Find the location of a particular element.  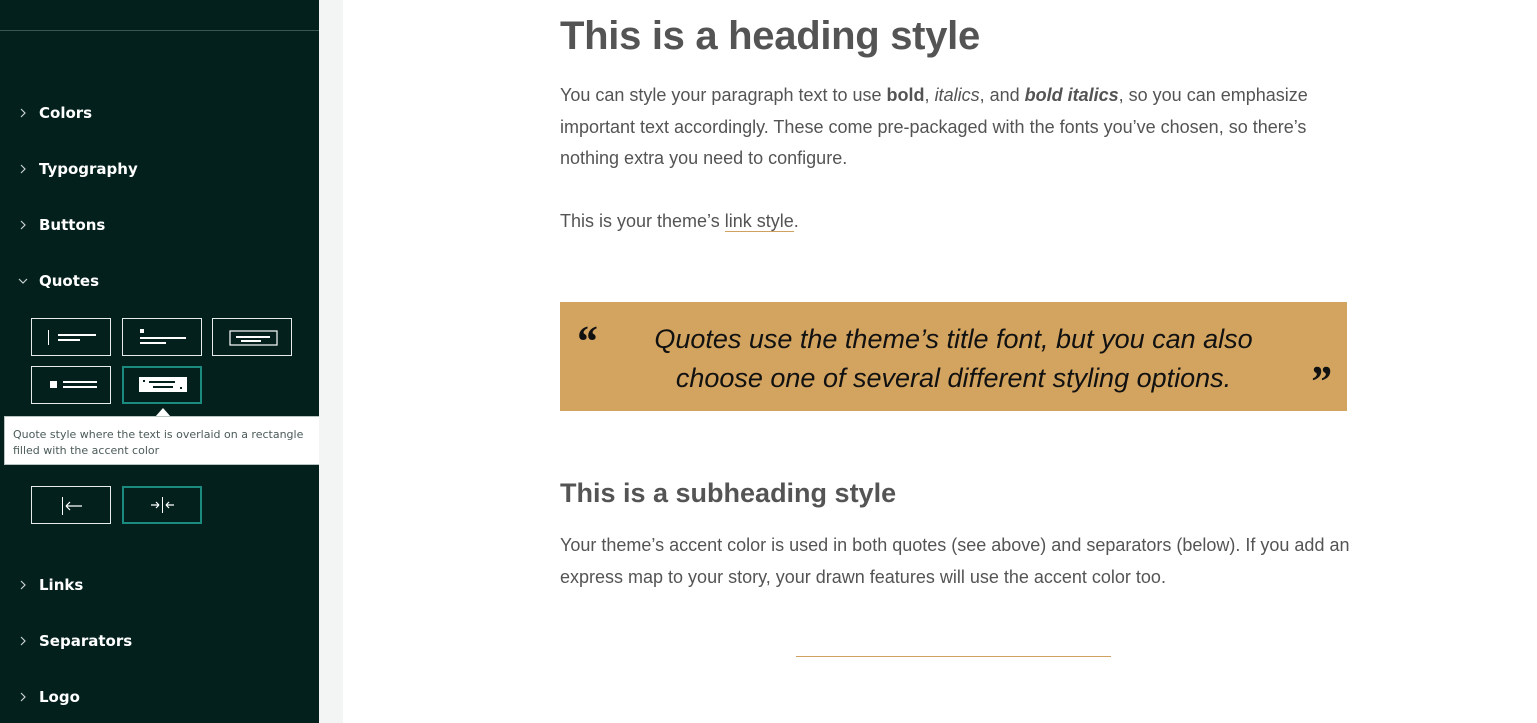

quote-style-accent-fill-icon is located at coordinates (163, 384).